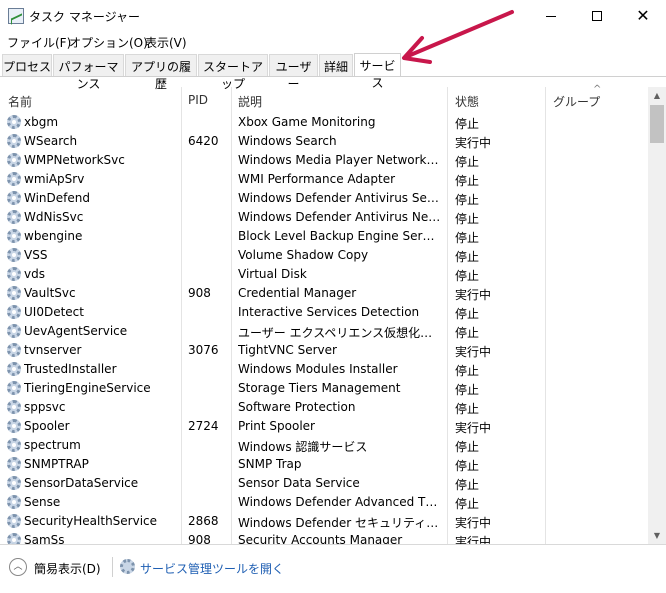 This screenshot has width=666, height=593. What do you see at coordinates (112, 567) in the screenshot?
I see `footer-separator` at bounding box center [112, 567].